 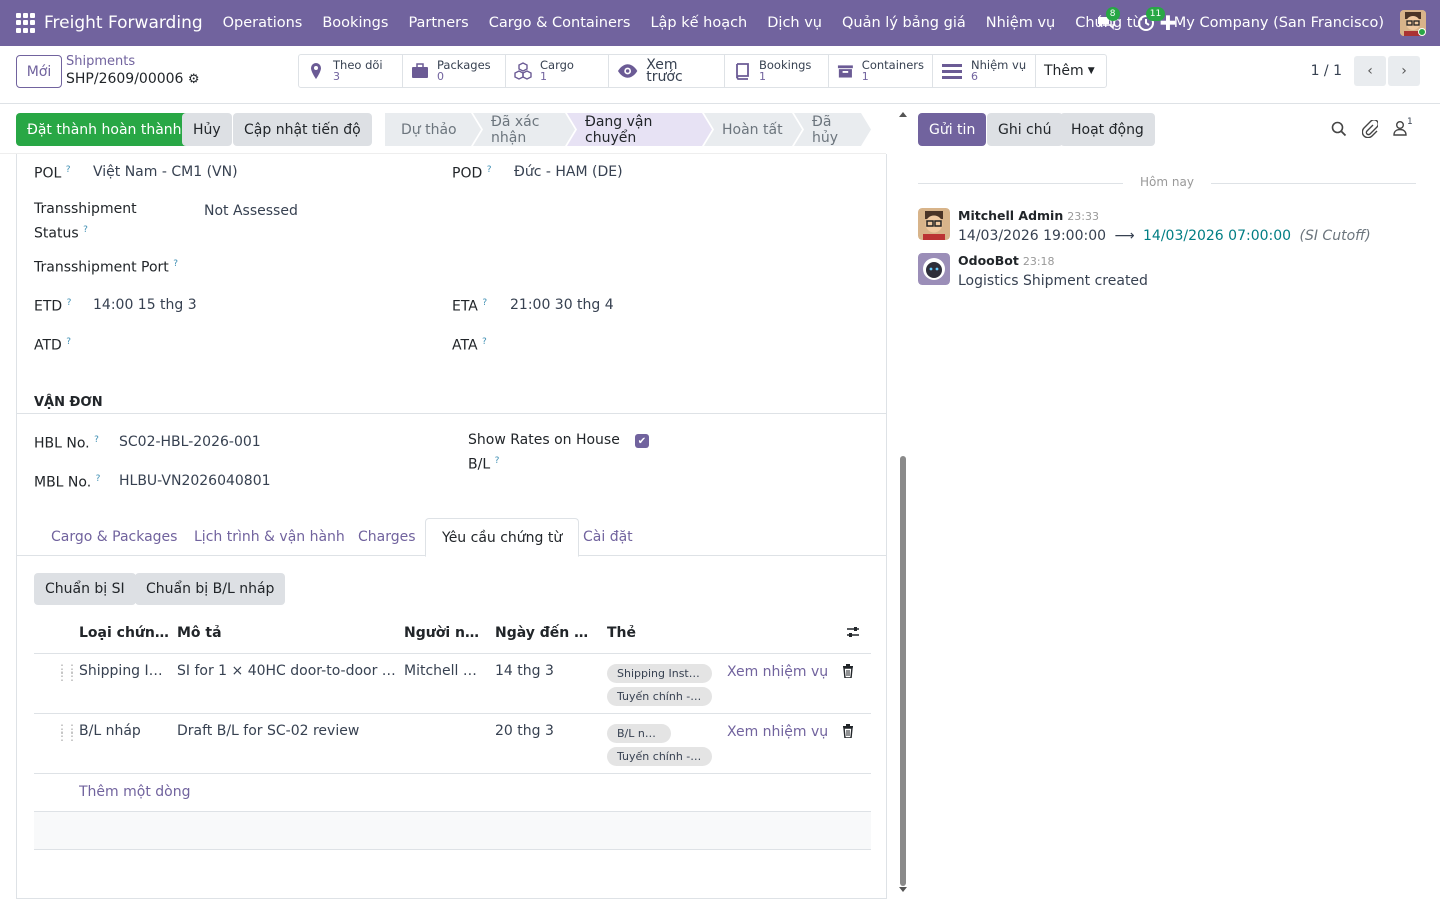 What do you see at coordinates (39, 71) in the screenshot?
I see `new-button: Mới` at bounding box center [39, 71].